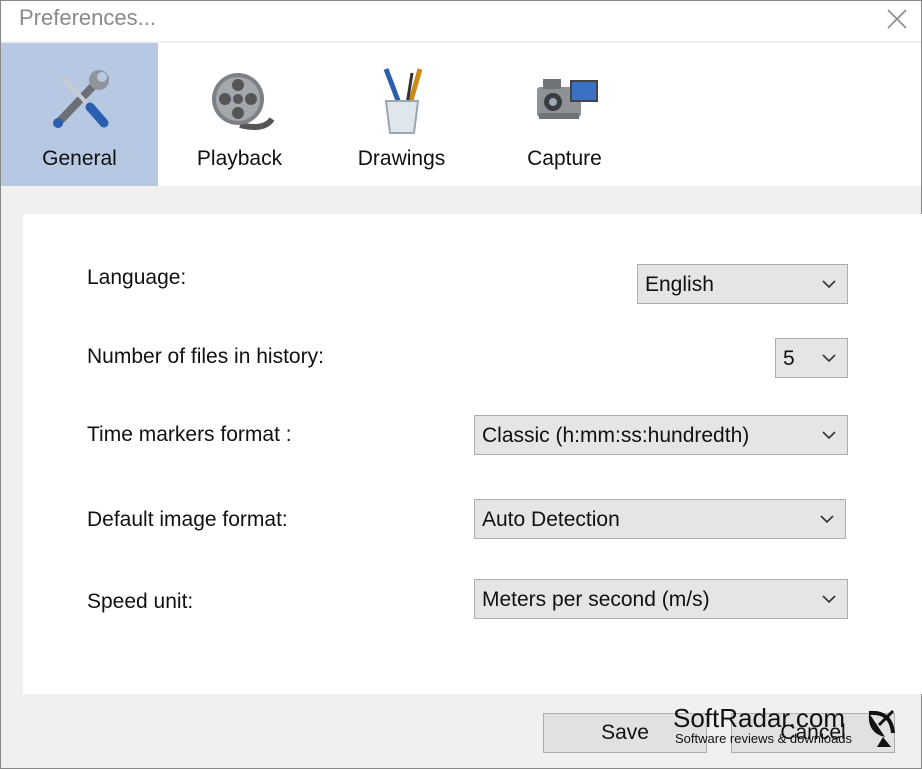 The image size is (922, 769). Describe the element at coordinates (564, 158) in the screenshot. I see `tab-capture-label: Capture` at that location.